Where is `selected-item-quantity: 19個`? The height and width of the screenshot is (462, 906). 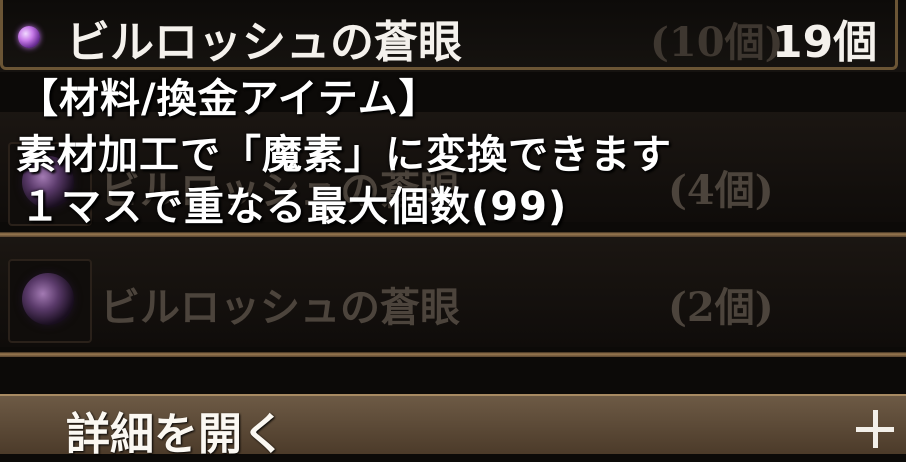
selected-item-quantity: 19個 is located at coordinates (825, 42).